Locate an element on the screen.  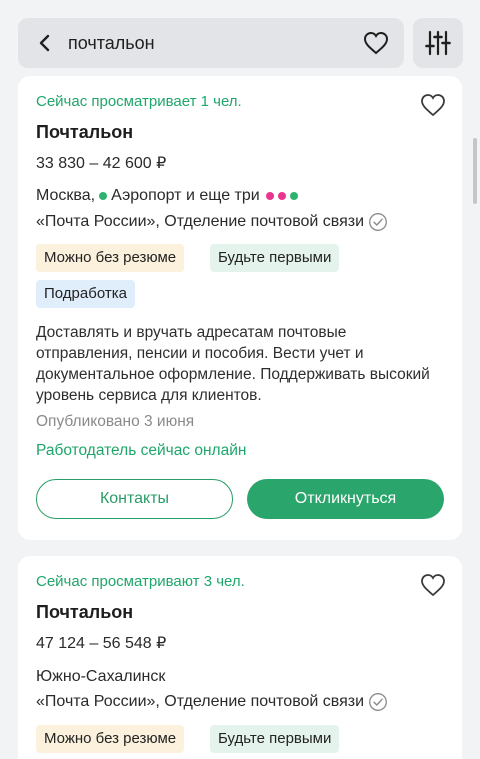
search-field: почтальон is located at coordinates (211, 43).